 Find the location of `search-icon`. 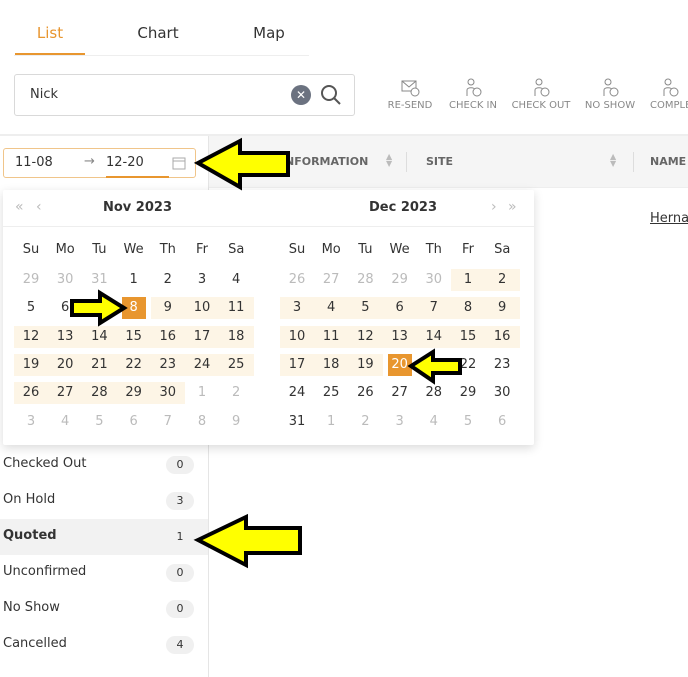

search-icon is located at coordinates (331, 95).